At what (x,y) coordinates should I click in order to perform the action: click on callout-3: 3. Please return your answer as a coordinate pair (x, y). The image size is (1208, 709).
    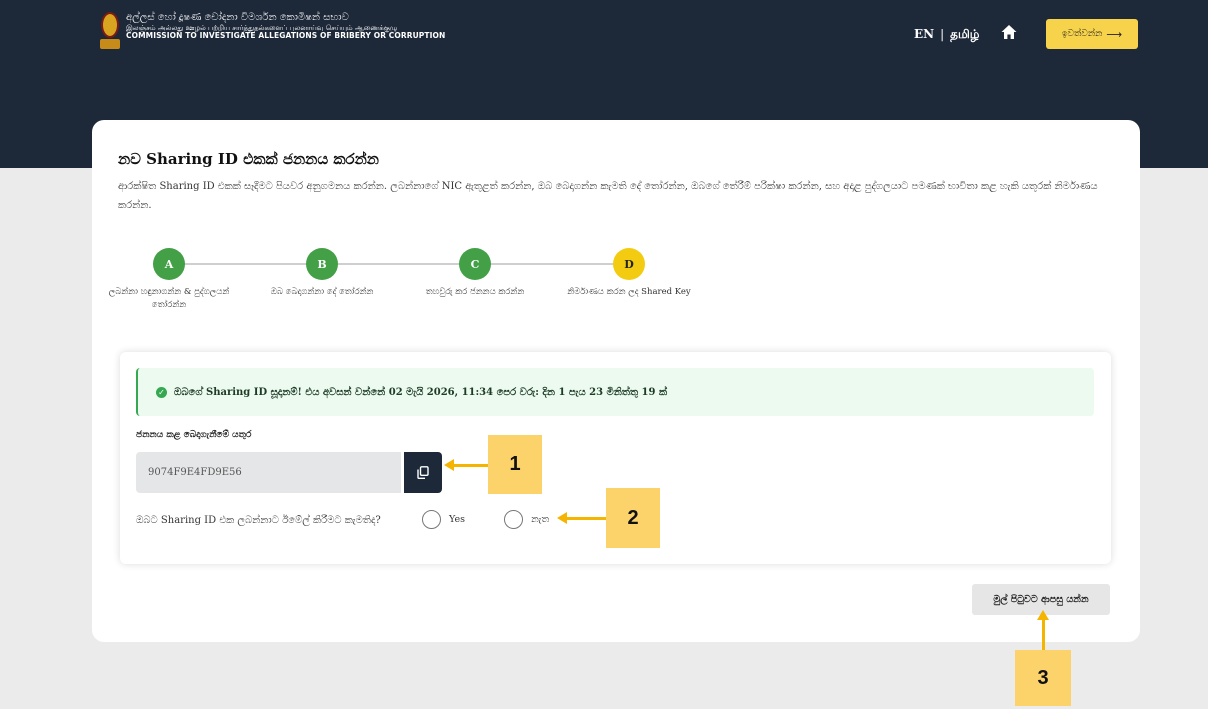
    Looking at the image, I should click on (1043, 678).